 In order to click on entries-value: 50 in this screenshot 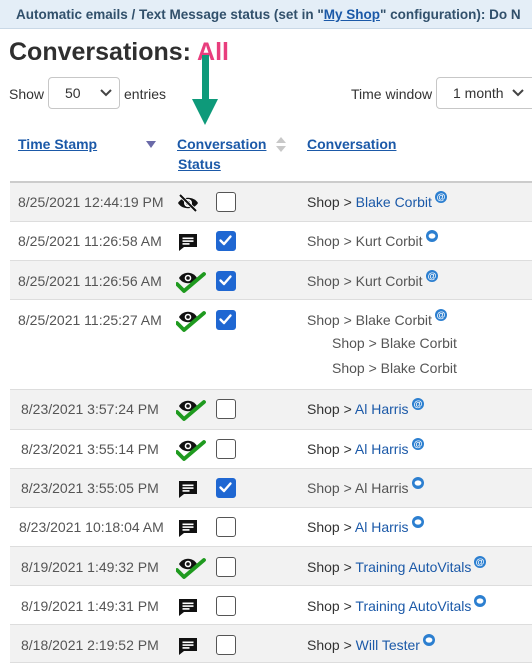, I will do `click(73, 93)`.